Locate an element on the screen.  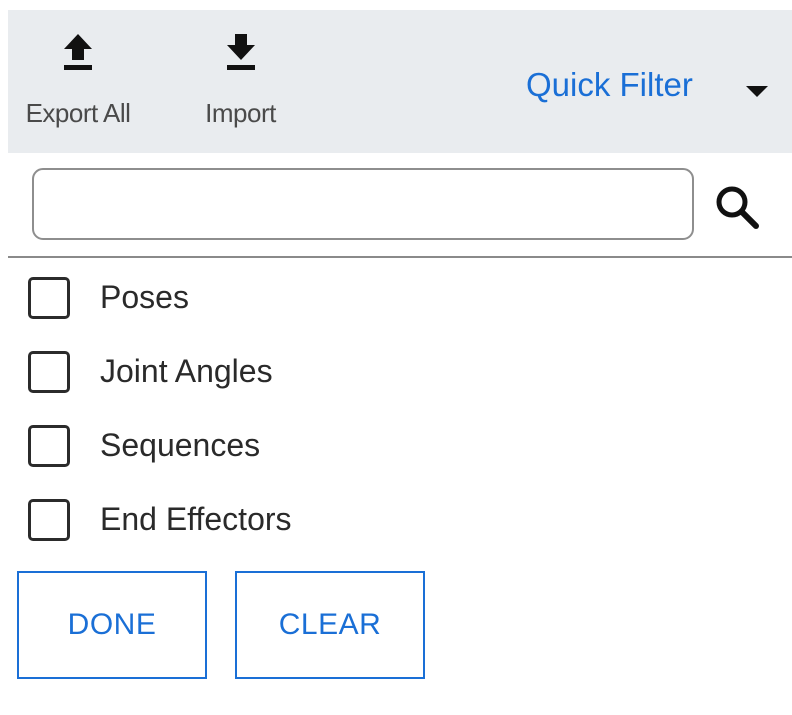
search-button is located at coordinates (737, 207).